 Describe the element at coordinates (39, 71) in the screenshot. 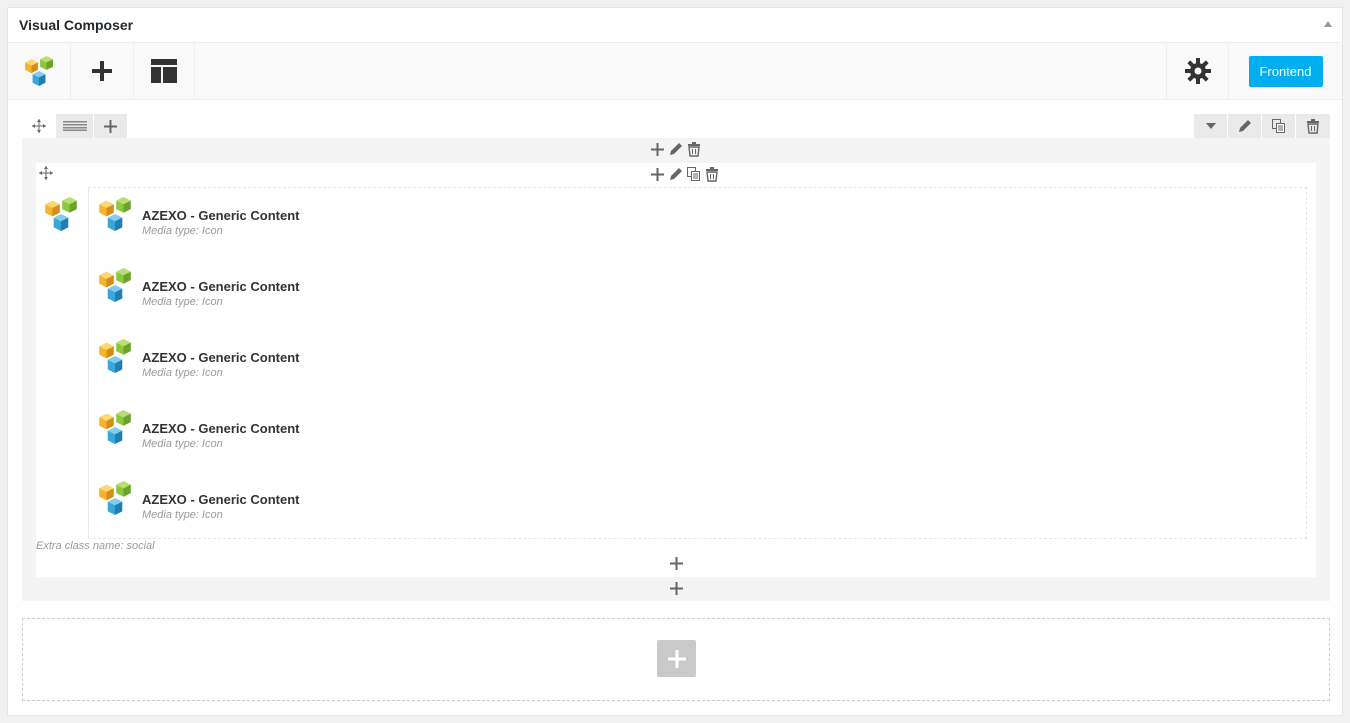

I see `vc-logo-icon` at that location.